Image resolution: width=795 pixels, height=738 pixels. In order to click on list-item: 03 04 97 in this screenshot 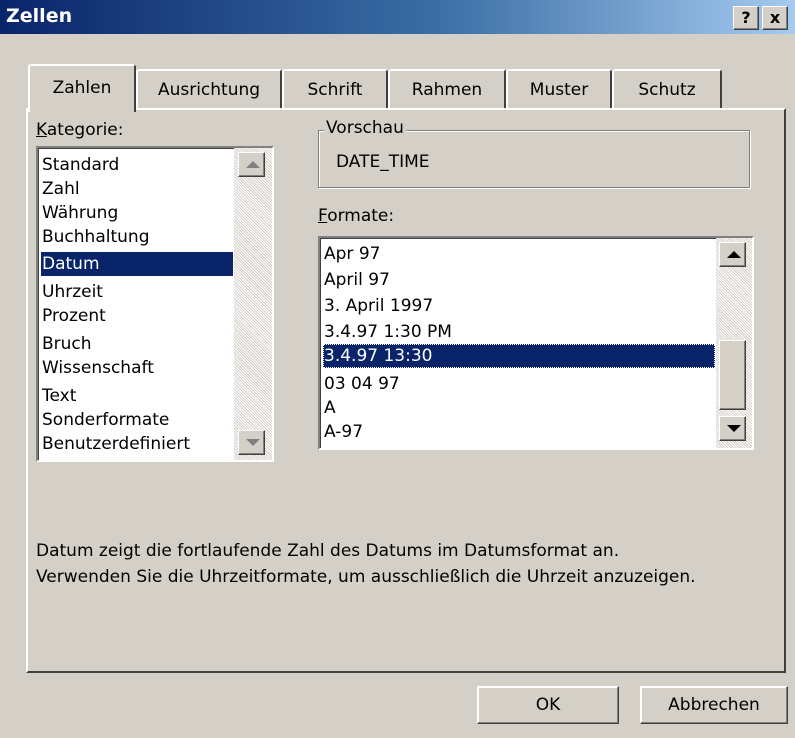, I will do `click(361, 384)`.